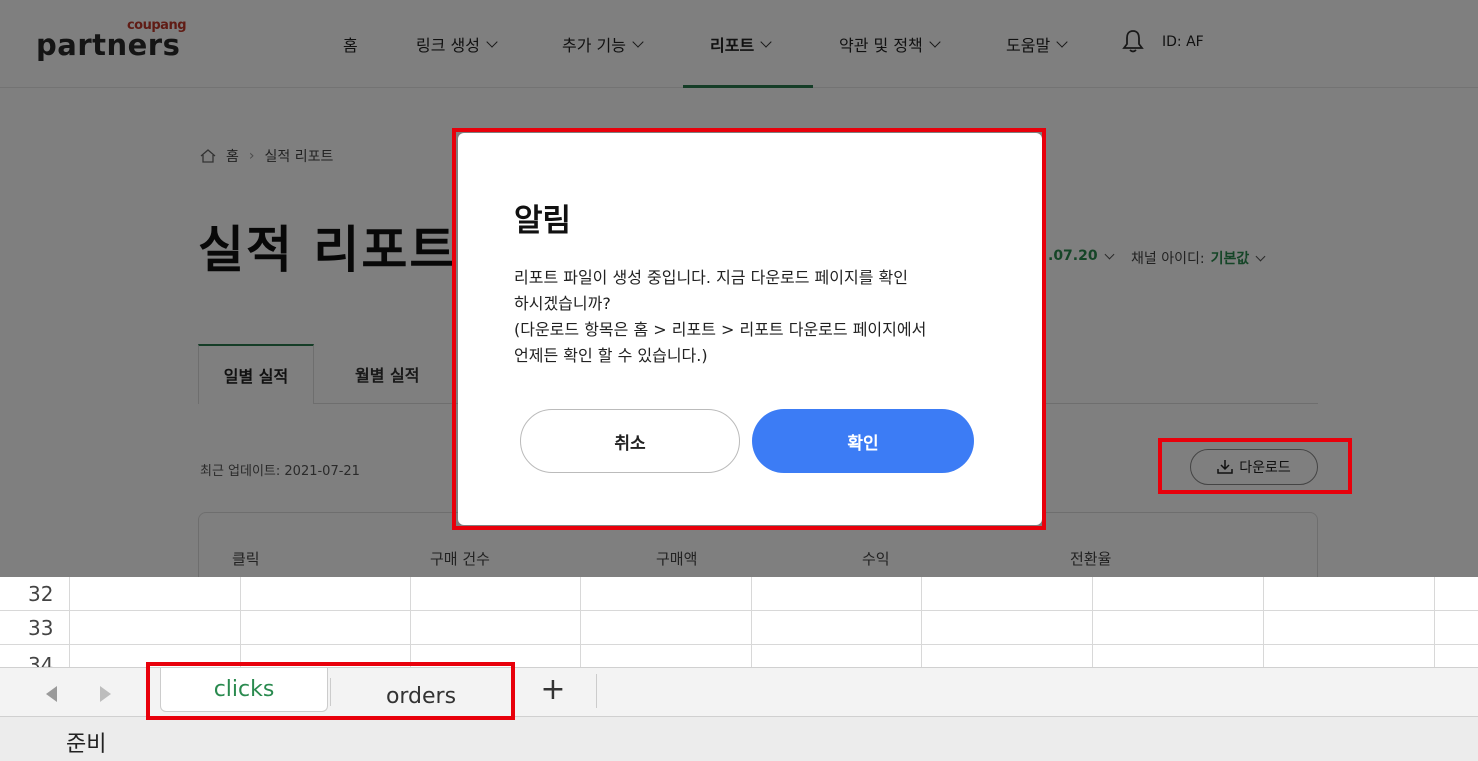 This screenshot has width=1478, height=761. What do you see at coordinates (739, 739) in the screenshot?
I see `status-bar: 준비` at bounding box center [739, 739].